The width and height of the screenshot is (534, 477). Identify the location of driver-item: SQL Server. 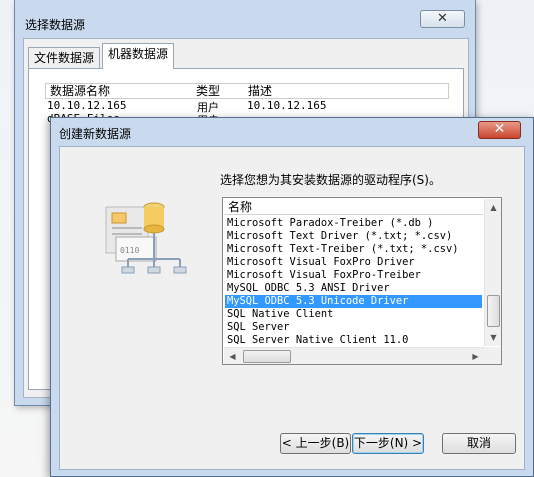
(353, 327).